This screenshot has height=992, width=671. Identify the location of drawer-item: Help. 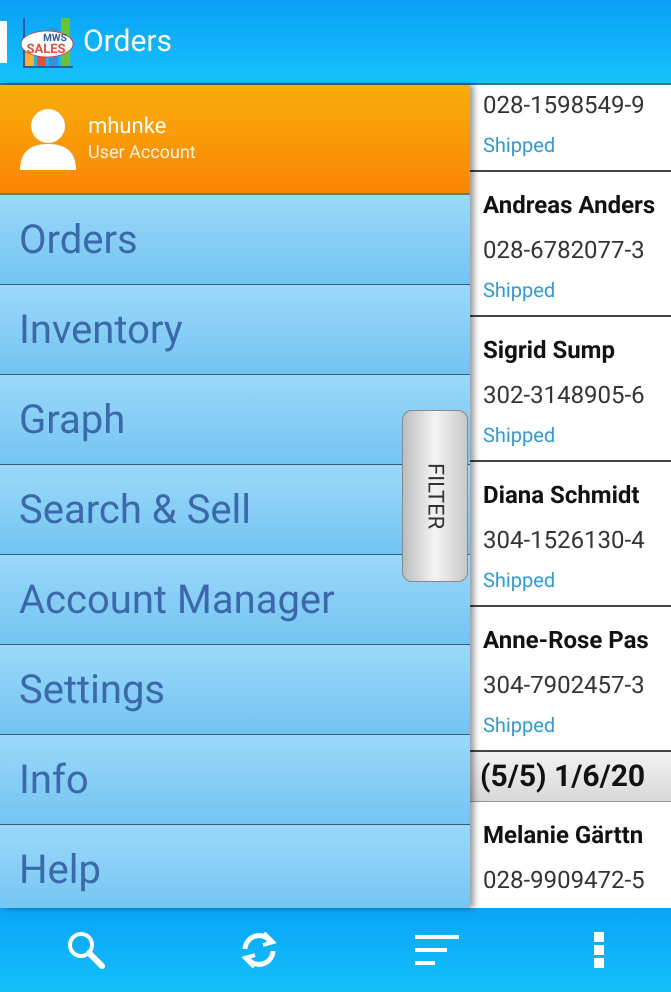
(235, 866).